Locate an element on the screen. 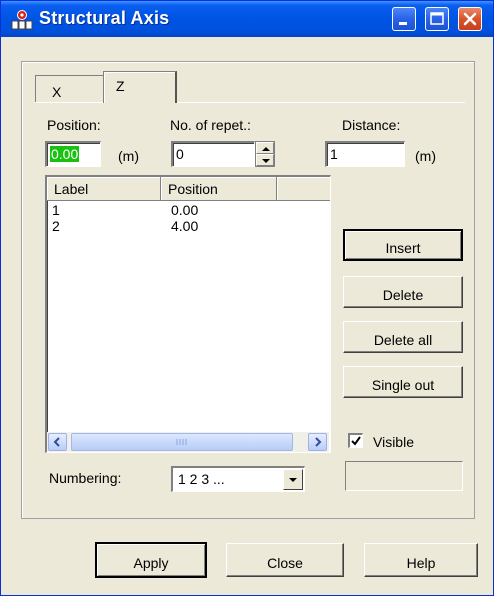 The width and height of the screenshot is (494, 596). row-position: 0.00 is located at coordinates (185, 210).